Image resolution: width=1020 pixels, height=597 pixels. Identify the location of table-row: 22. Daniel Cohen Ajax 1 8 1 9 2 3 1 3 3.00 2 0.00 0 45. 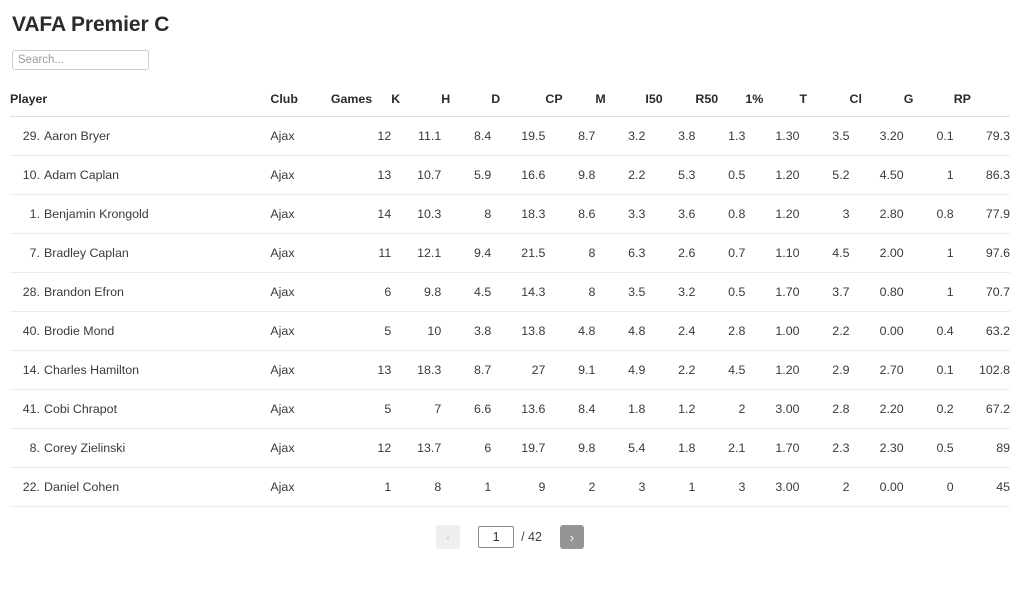
(510, 487).